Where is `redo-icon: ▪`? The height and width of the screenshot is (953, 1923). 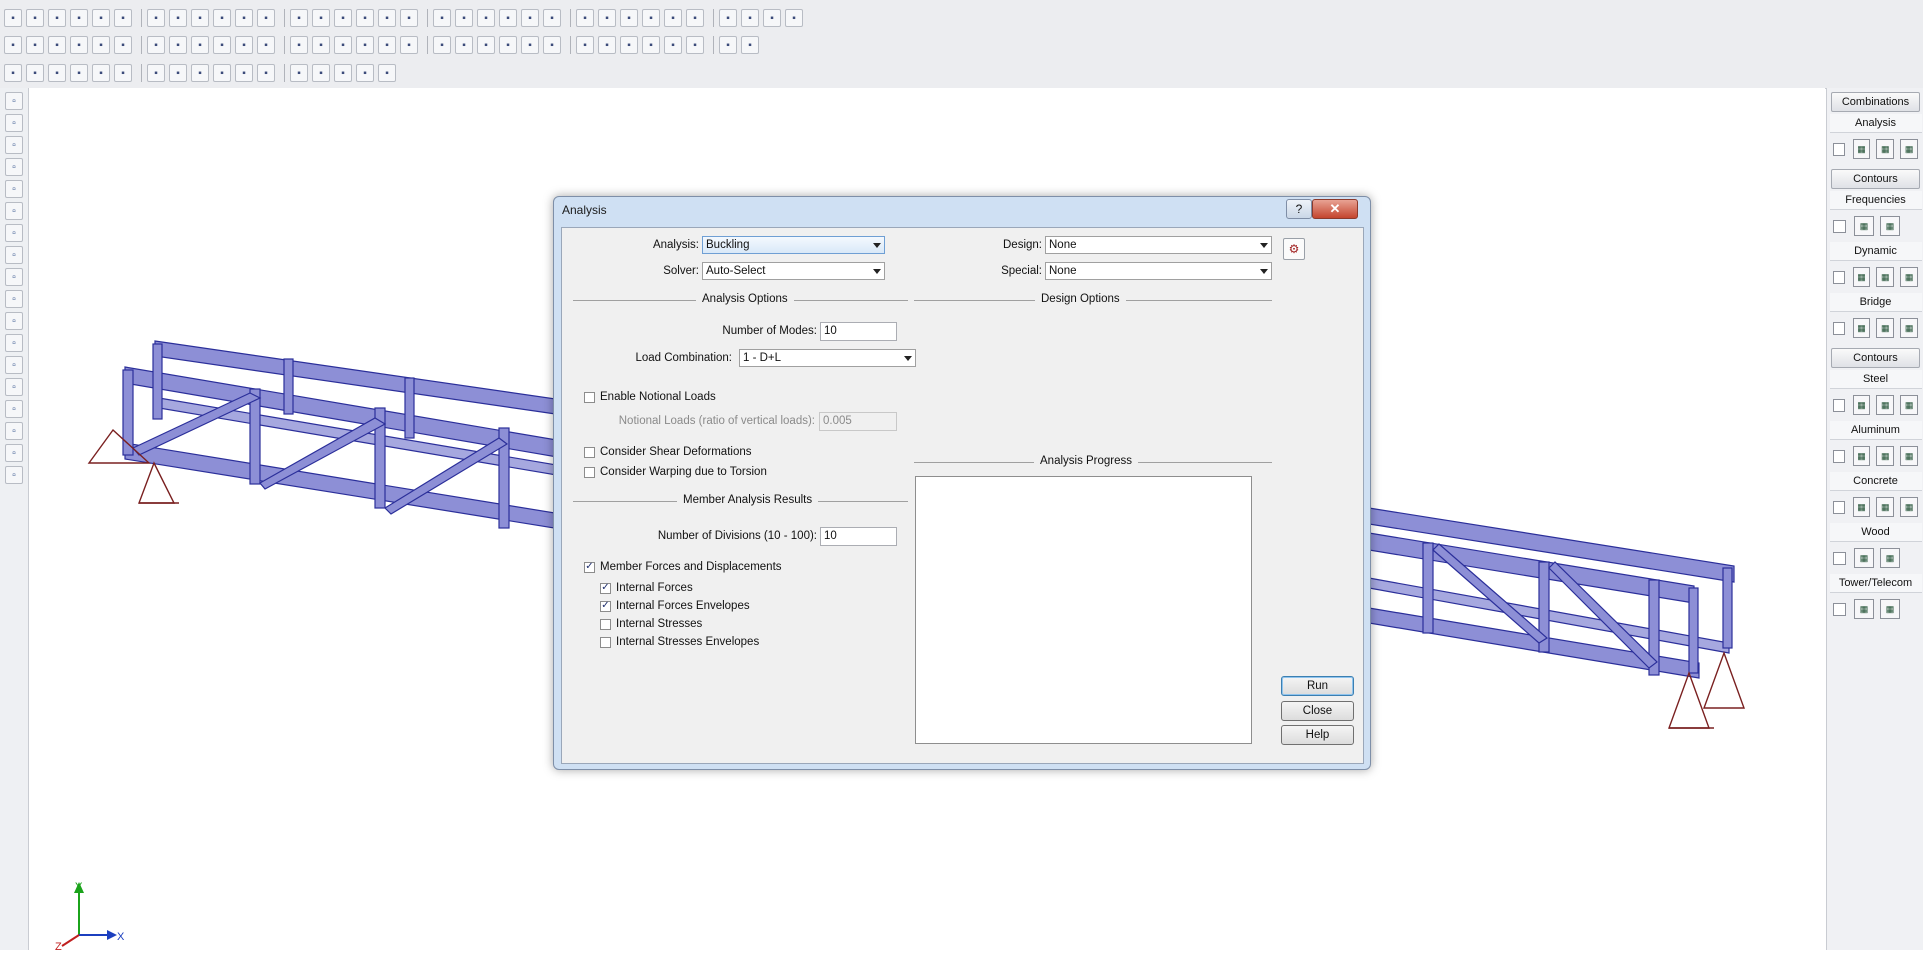 redo-icon: ▪ is located at coordinates (123, 18).